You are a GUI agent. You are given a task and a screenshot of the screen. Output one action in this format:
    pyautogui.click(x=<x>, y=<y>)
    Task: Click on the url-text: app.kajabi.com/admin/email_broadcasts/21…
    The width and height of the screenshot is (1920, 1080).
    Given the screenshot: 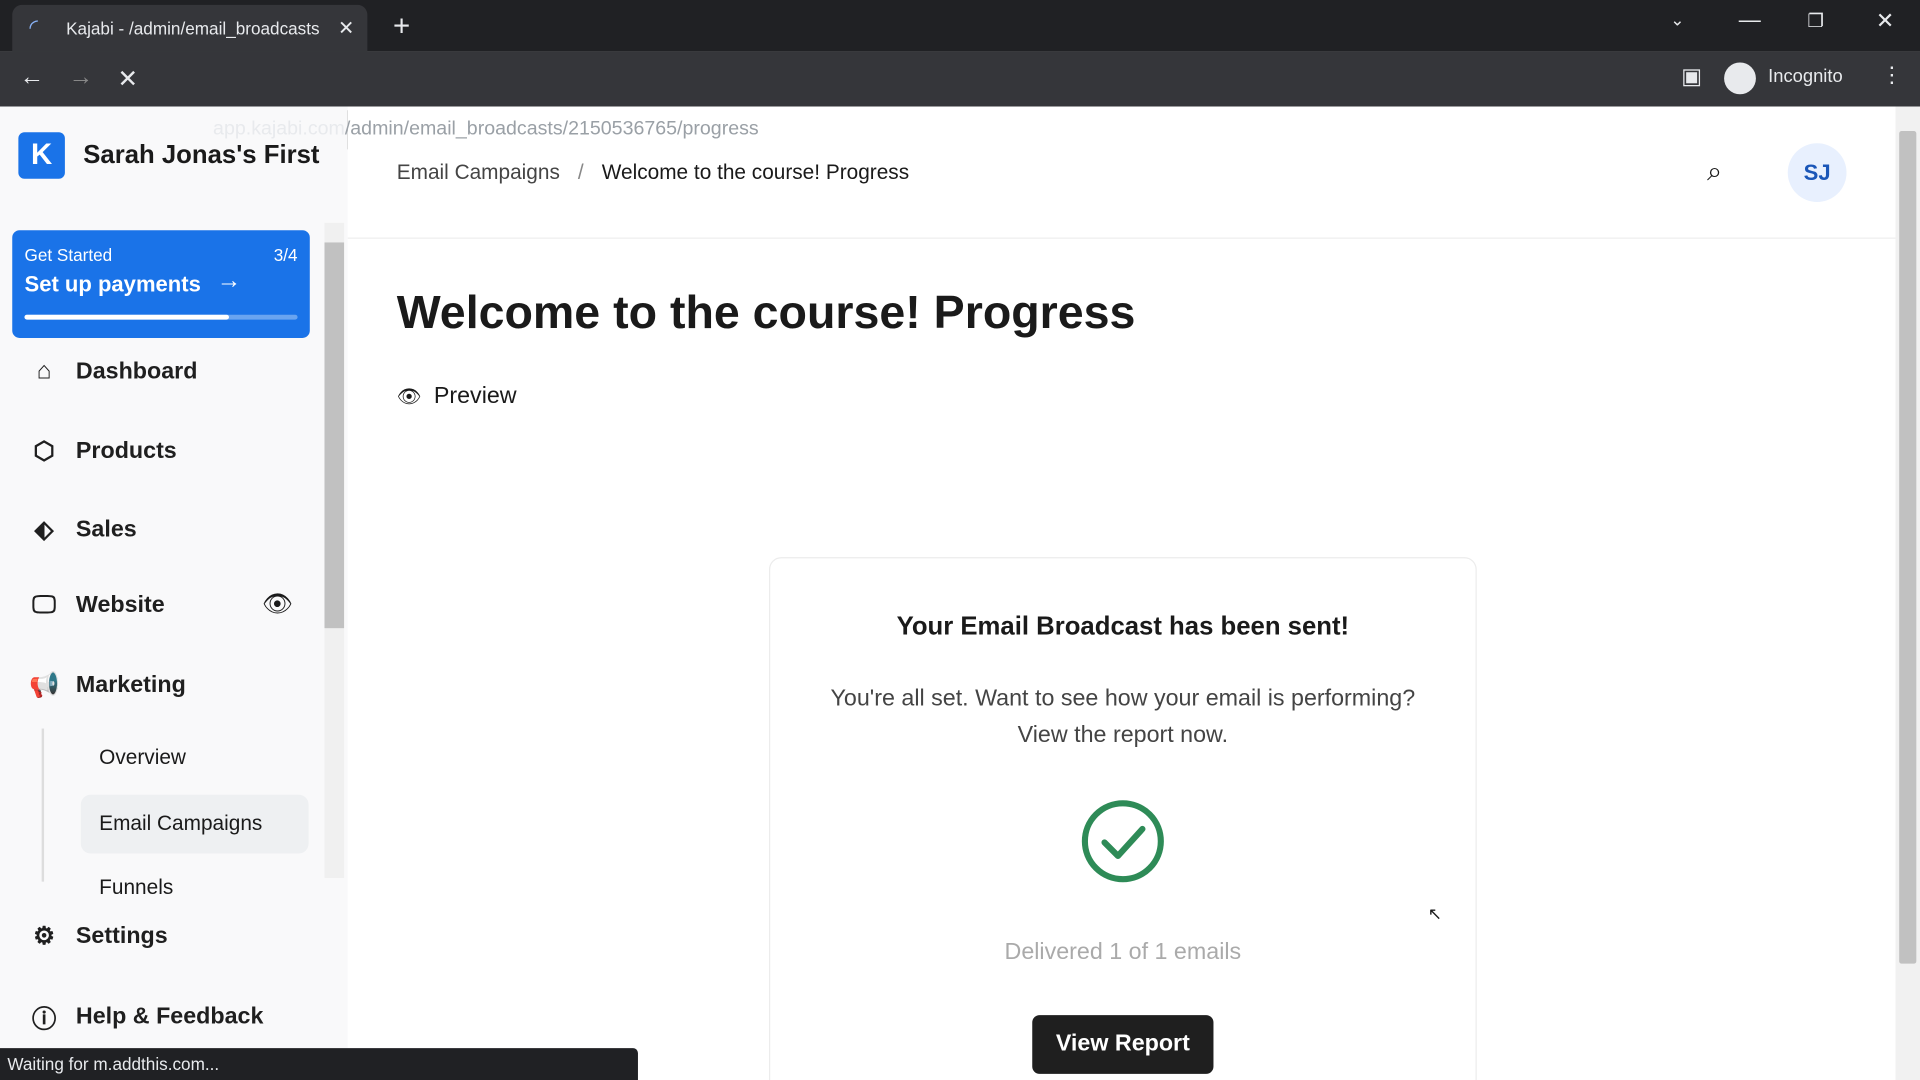 What is the action you would take?
    pyautogui.click(x=486, y=129)
    